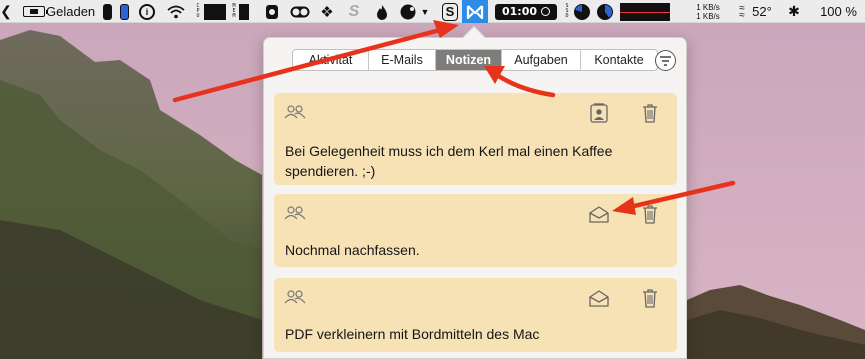  Describe the element at coordinates (708, 16) in the screenshot. I see `net-down-rate: 1 KB/s` at that location.